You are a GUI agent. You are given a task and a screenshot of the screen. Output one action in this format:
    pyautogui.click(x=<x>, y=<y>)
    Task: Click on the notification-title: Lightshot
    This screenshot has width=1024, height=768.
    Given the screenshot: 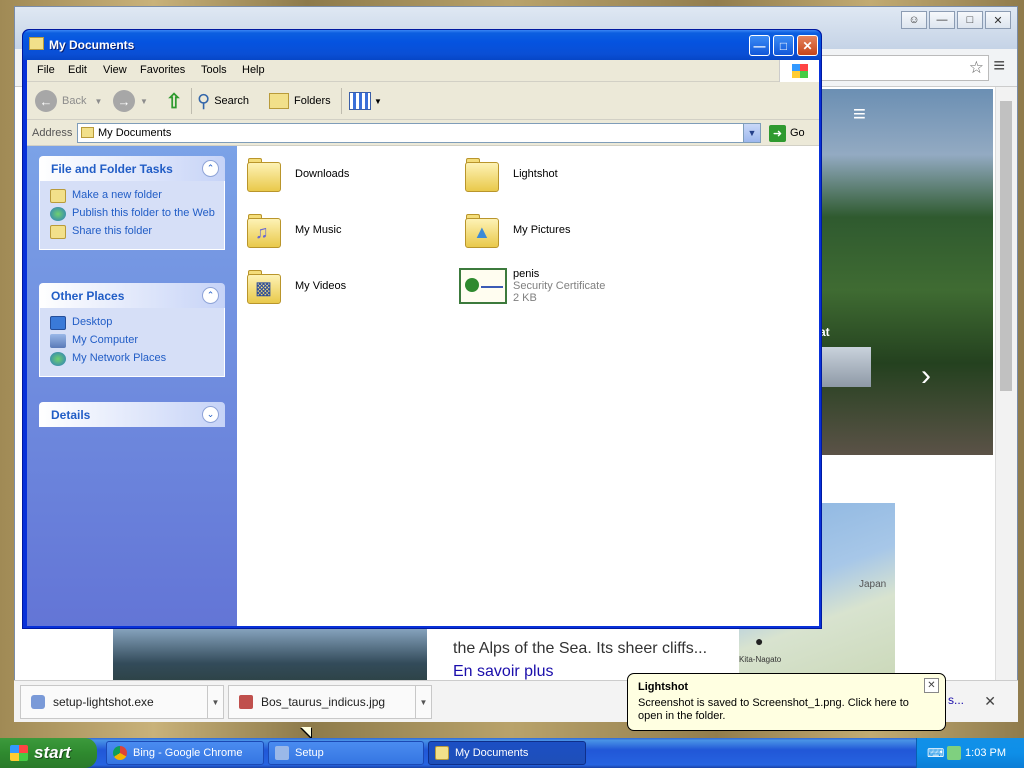 What is the action you would take?
    pyautogui.click(x=663, y=687)
    